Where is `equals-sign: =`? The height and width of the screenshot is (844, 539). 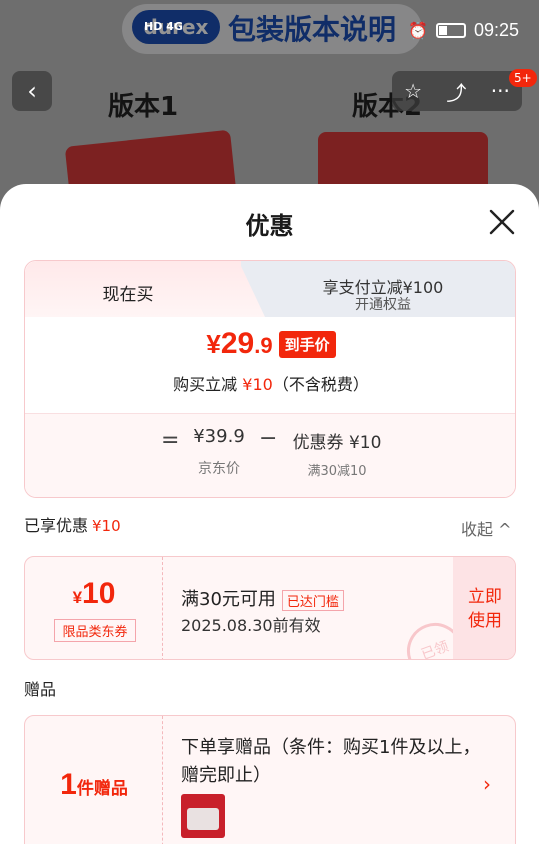 equals-sign: = is located at coordinates (170, 440).